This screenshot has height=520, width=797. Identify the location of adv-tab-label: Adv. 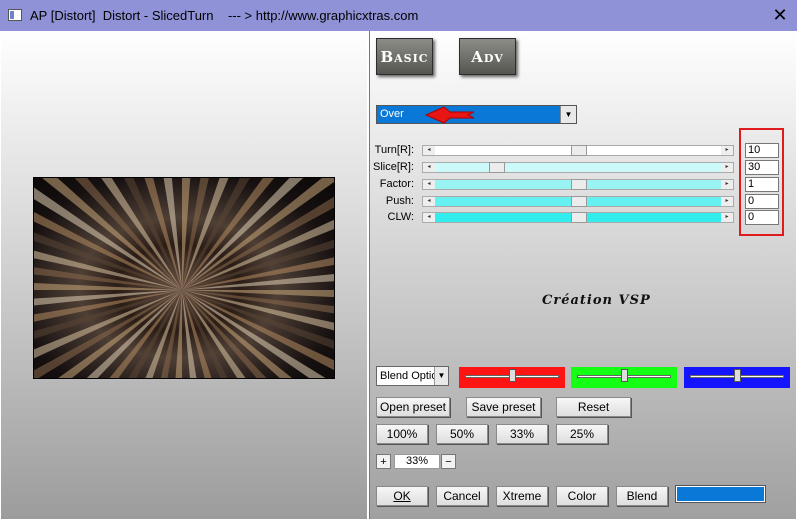
(487, 56).